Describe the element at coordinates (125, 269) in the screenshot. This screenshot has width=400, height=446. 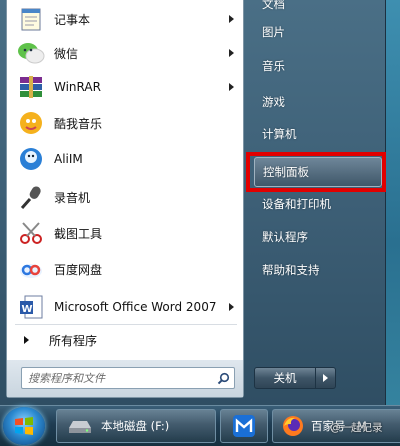
I see `program-item-baidu-netdisk: 百度网盘` at that location.